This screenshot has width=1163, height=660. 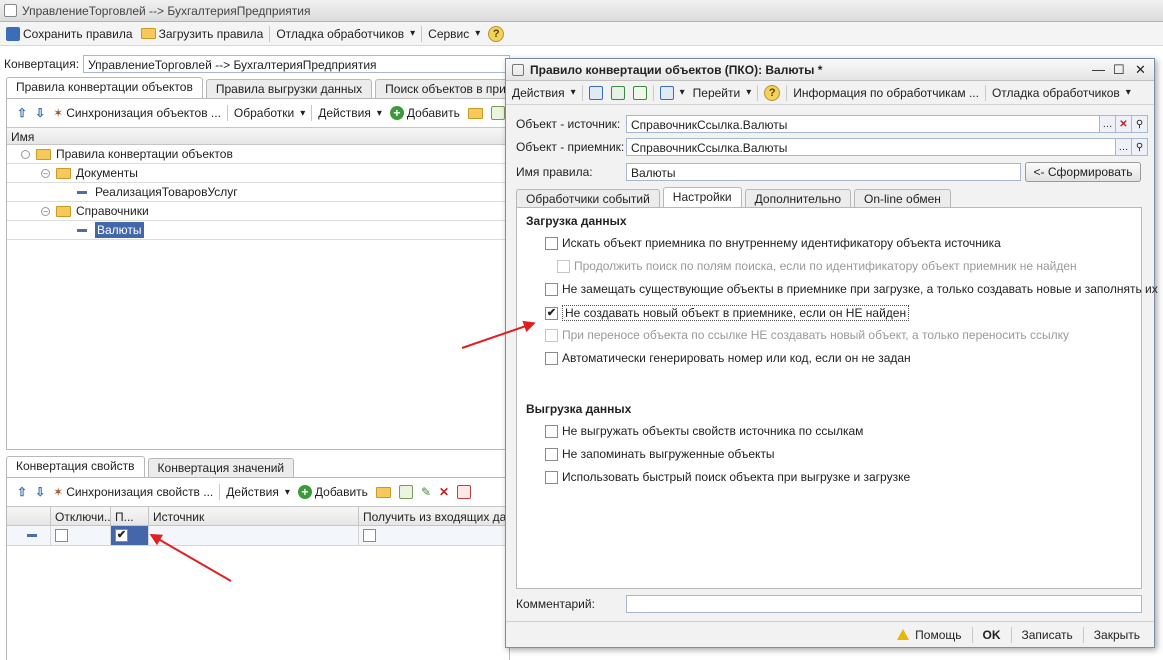 I want to click on tab-settings: Настройки, so click(x=702, y=197).